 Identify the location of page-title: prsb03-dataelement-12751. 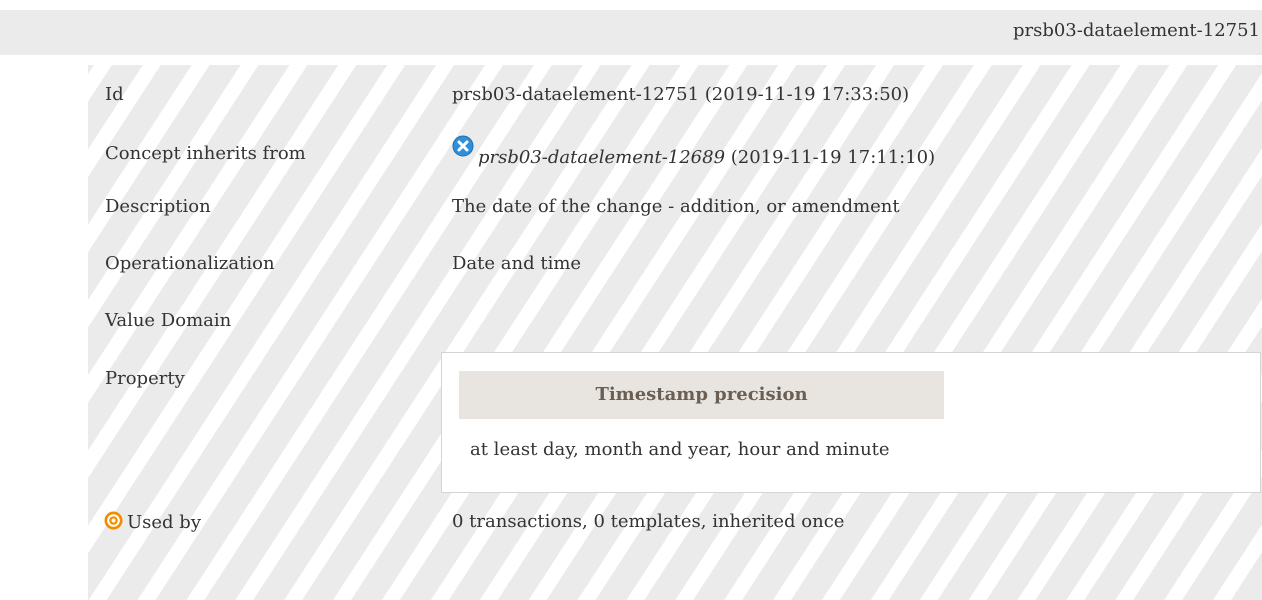
(1136, 30).